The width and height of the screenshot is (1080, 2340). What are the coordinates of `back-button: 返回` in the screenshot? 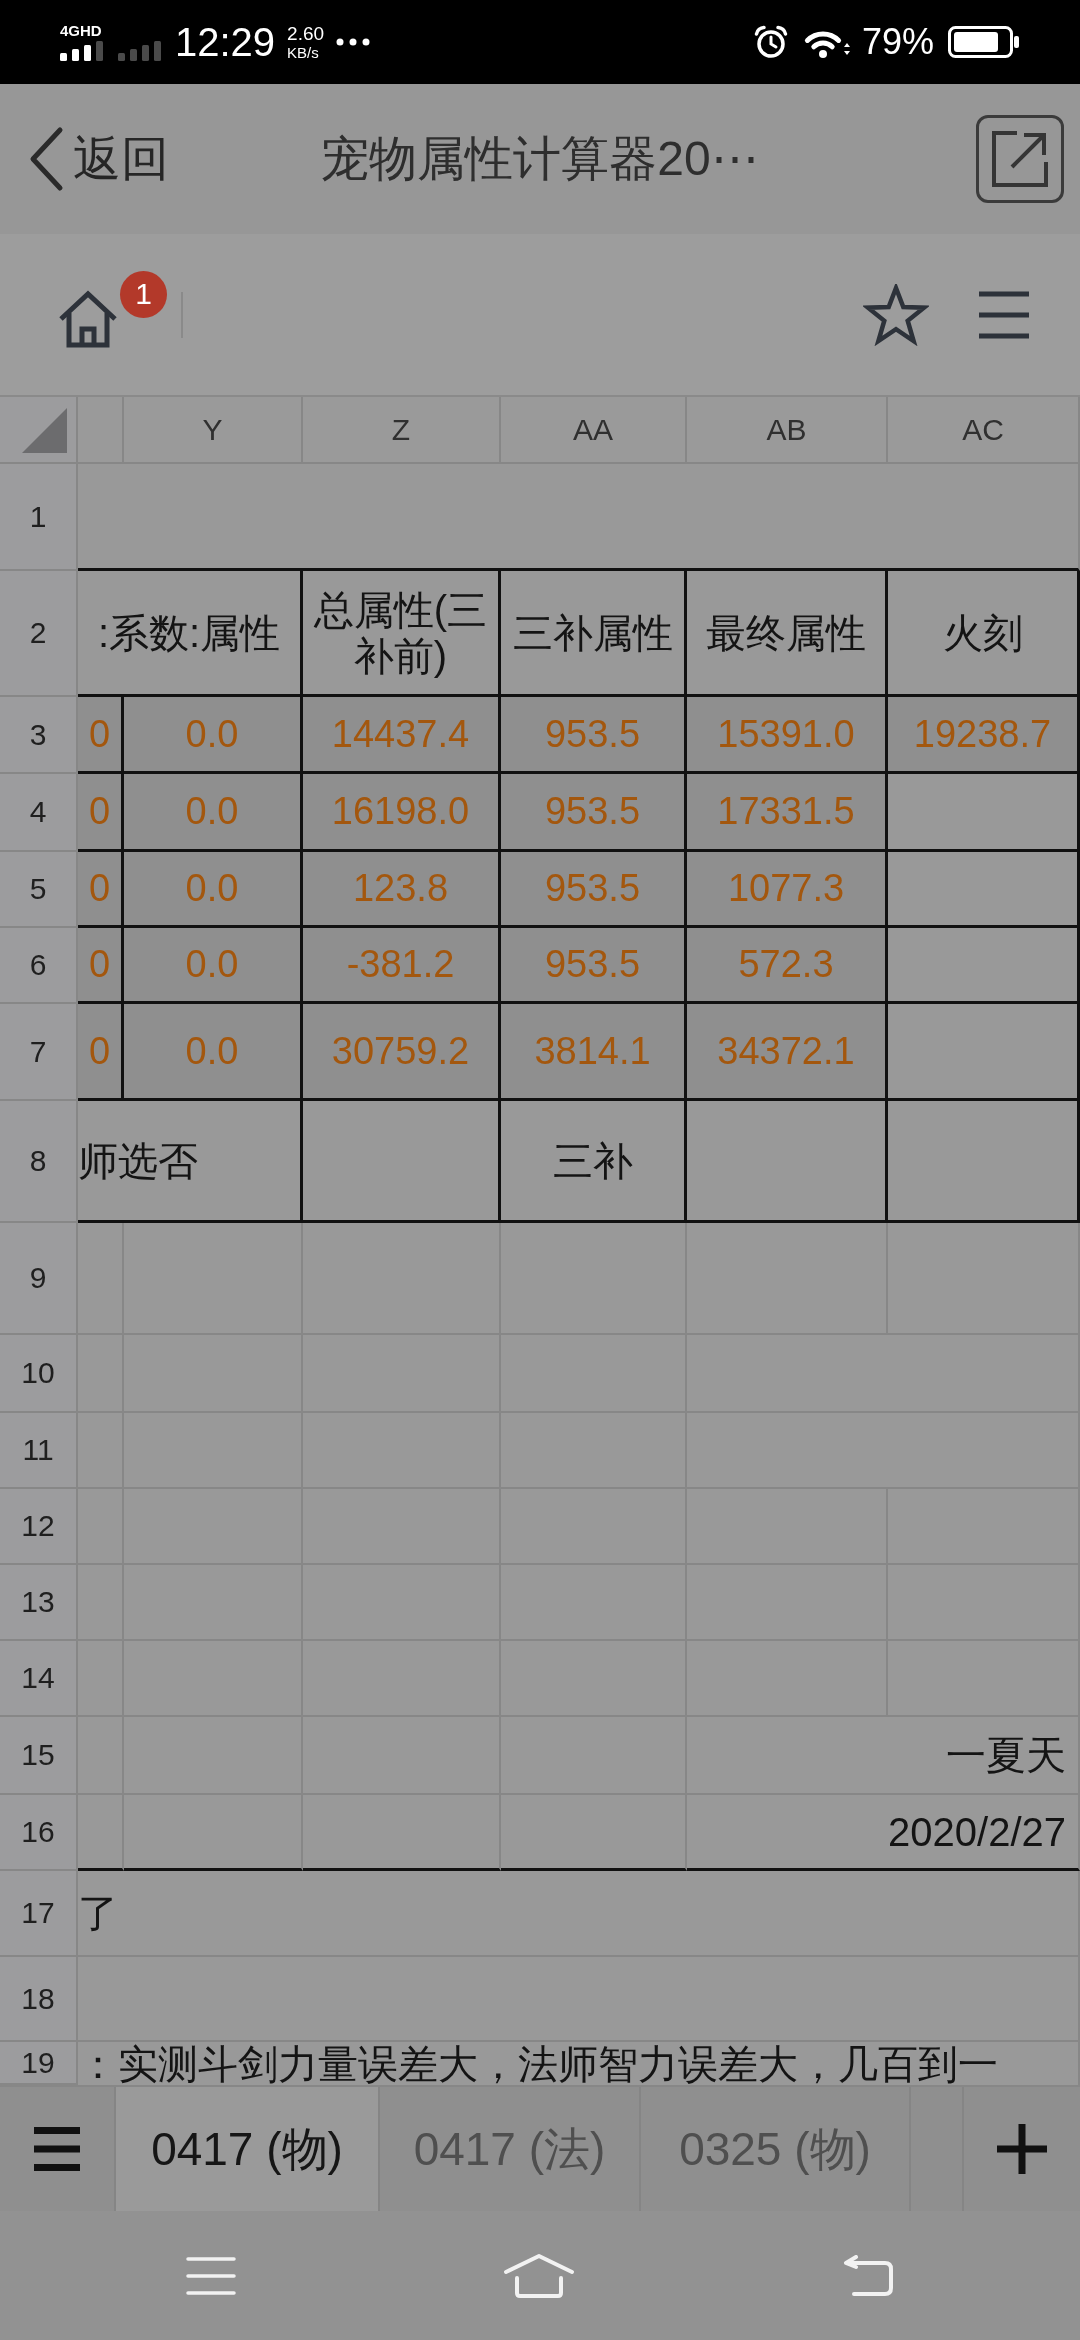 It's located at (98, 159).